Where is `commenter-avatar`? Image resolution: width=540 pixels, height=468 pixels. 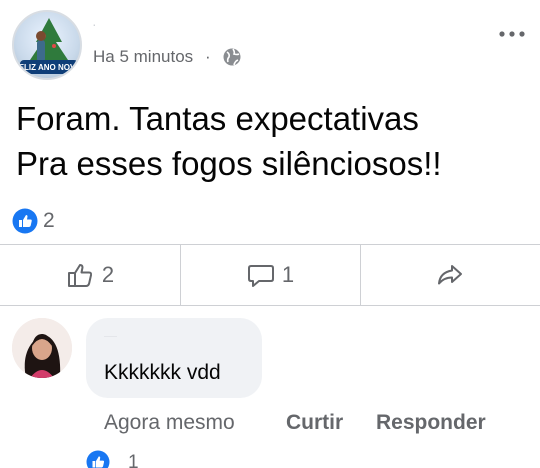
commenter-avatar is located at coordinates (42, 348).